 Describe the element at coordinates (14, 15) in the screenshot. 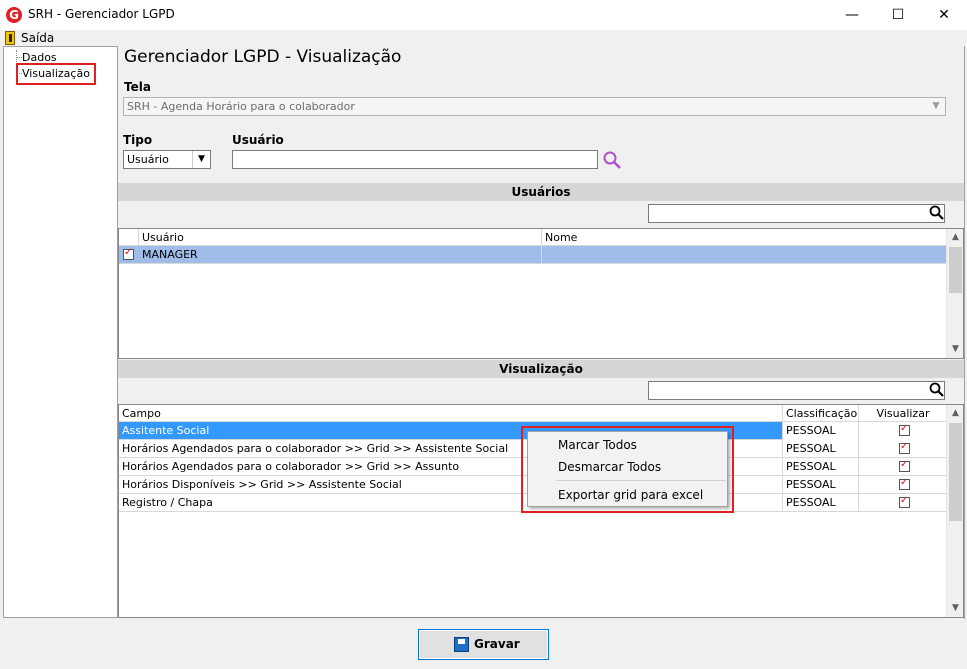

I see `app-logo-icon: G` at that location.